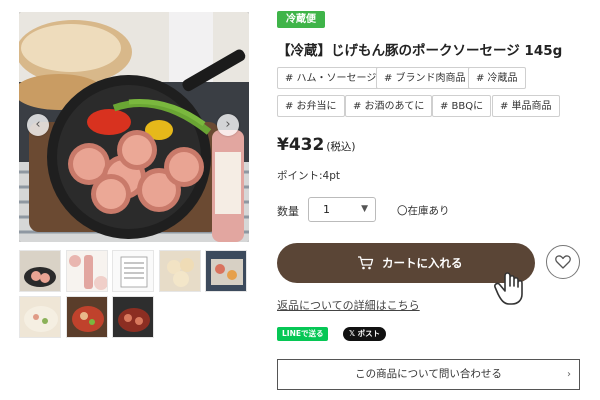  I want to click on heart-icon, so click(563, 262).